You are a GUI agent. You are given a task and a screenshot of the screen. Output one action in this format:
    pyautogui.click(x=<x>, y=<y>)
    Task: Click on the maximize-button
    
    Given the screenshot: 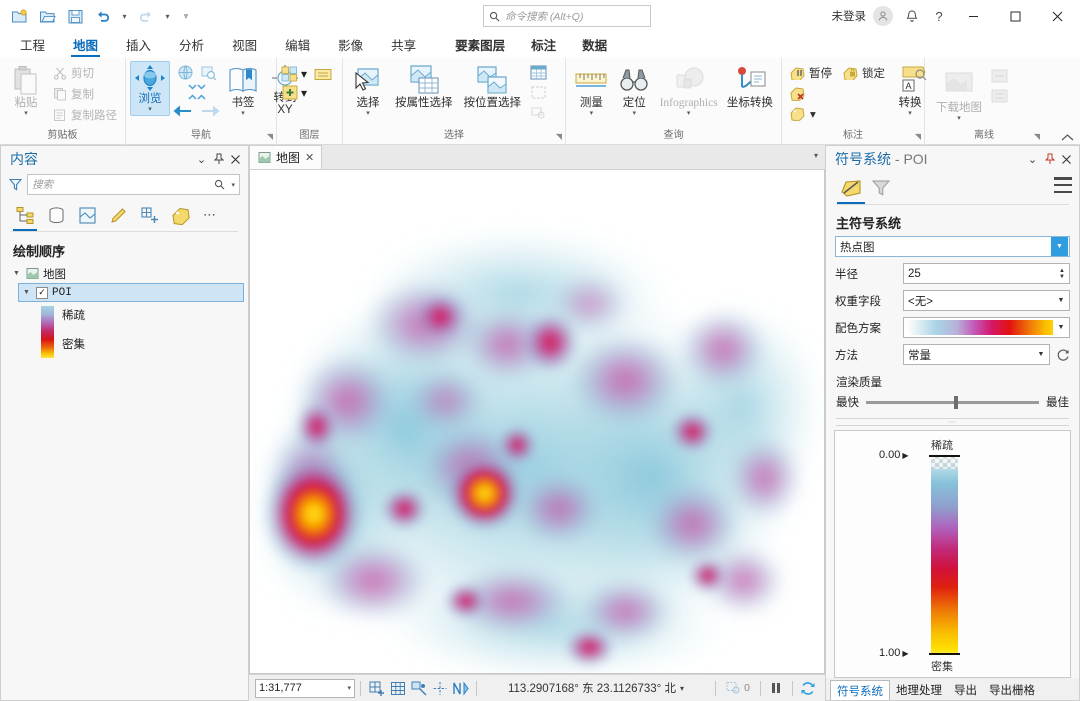 What is the action you would take?
    pyautogui.click(x=1015, y=16)
    